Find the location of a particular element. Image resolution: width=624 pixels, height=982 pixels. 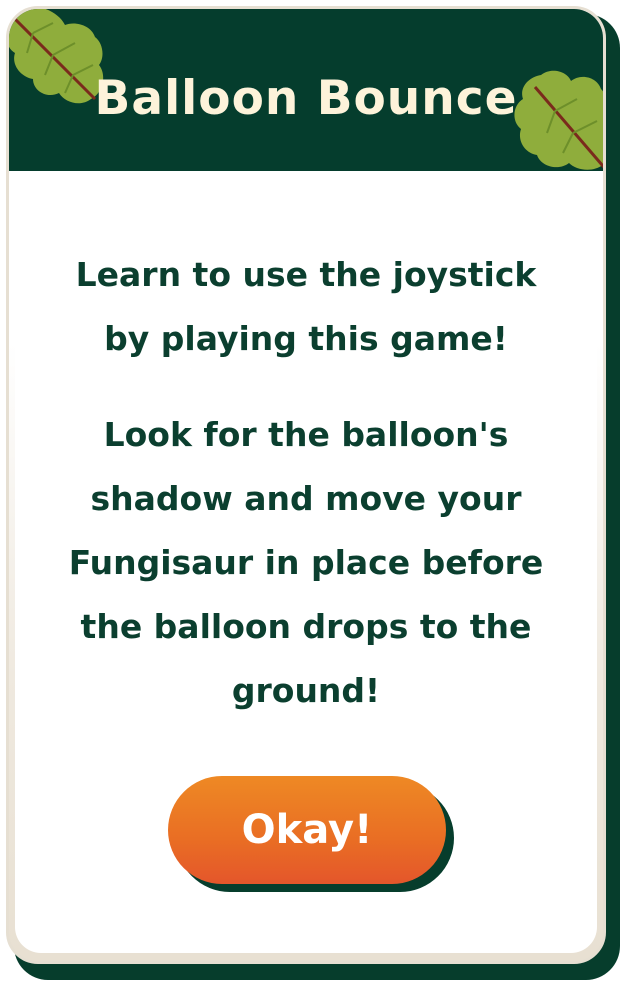

okay-button: Okay! is located at coordinates (307, 830).